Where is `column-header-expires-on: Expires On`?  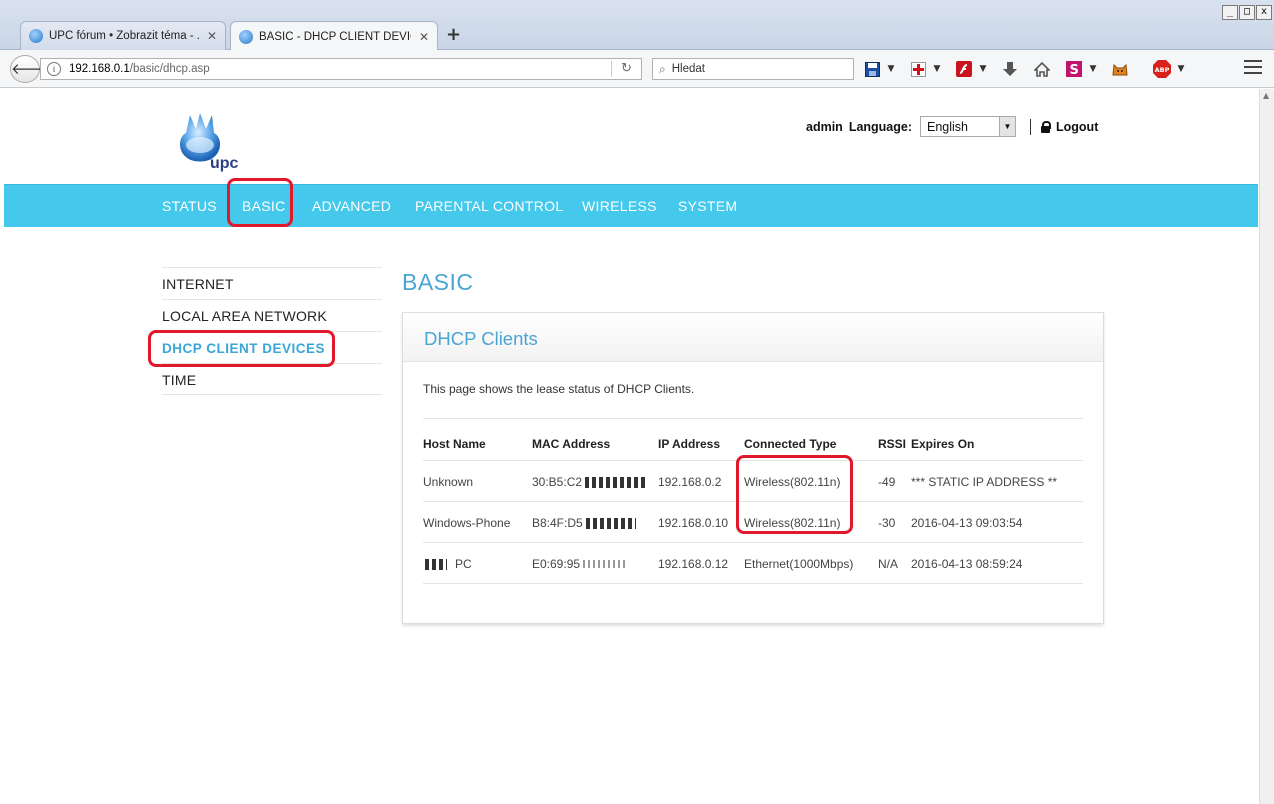
column-header-expires-on: Expires On is located at coordinates (997, 439).